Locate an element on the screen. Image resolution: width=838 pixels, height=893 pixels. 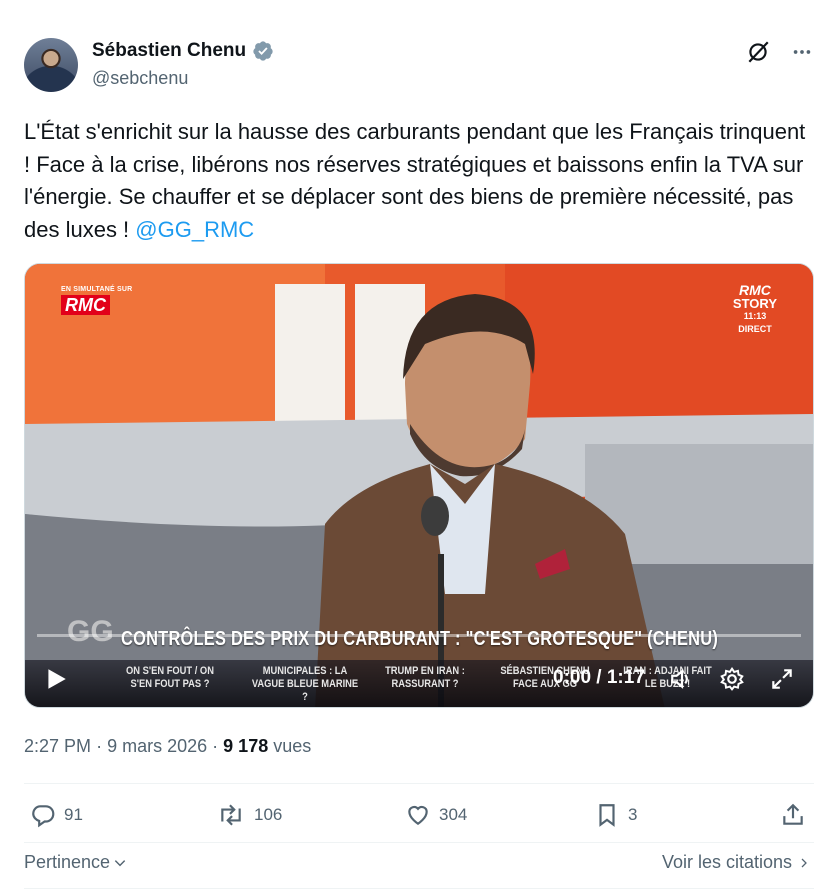
ticker-item: TRUMP EN IRAN : RASSURANT ? is located at coordinates (425, 677).